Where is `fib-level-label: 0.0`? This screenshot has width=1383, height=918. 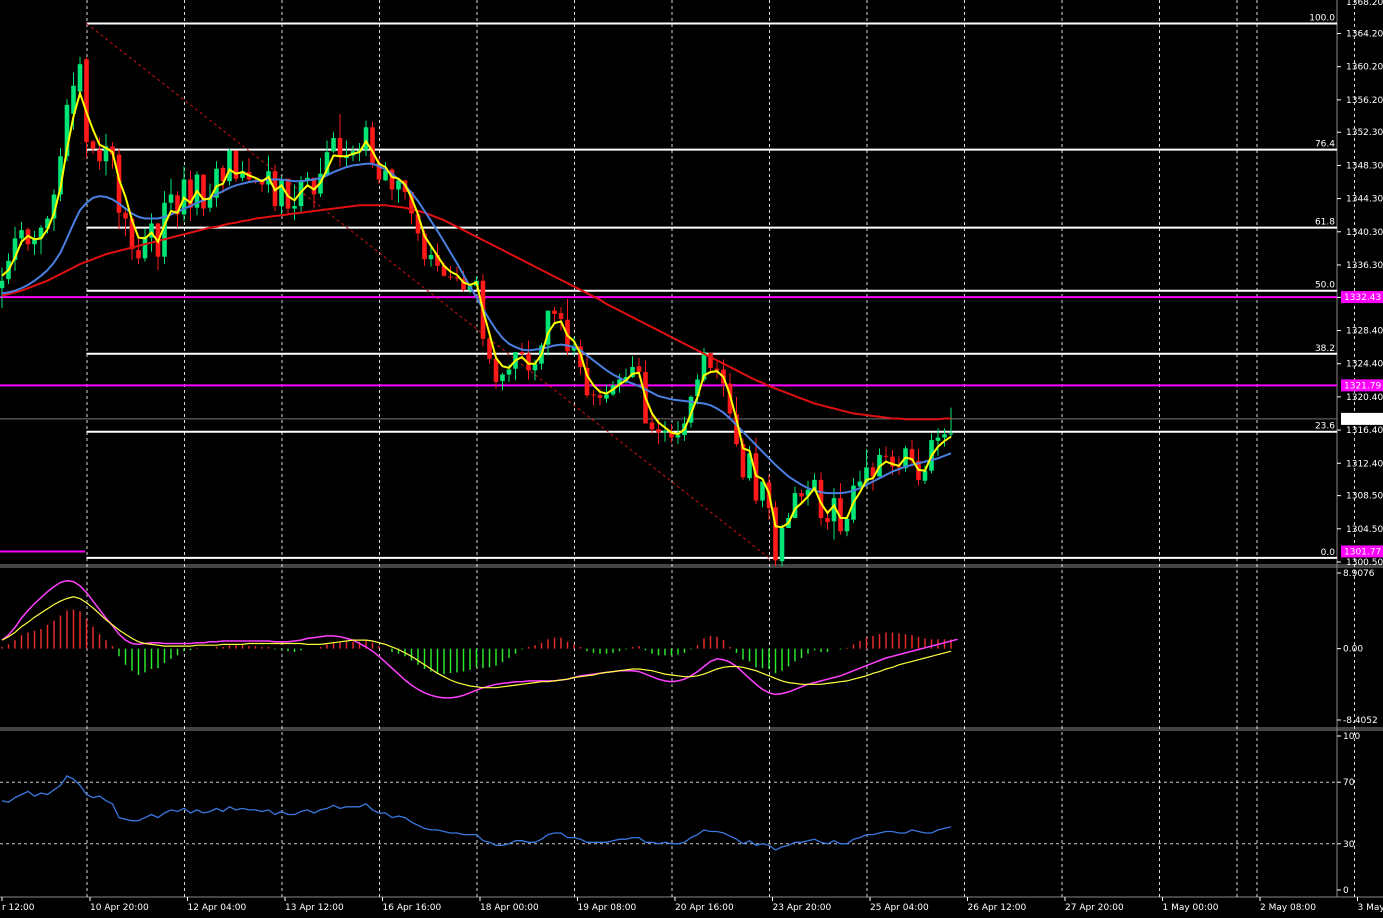
fib-level-label: 0.0 is located at coordinates (1328, 553).